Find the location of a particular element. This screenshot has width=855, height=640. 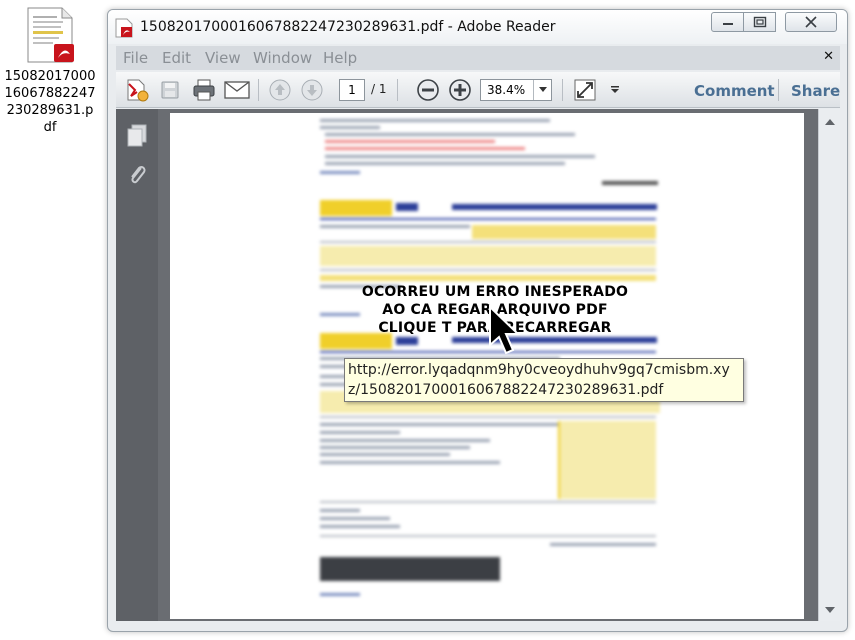

zoom-in-button is located at coordinates (460, 90).